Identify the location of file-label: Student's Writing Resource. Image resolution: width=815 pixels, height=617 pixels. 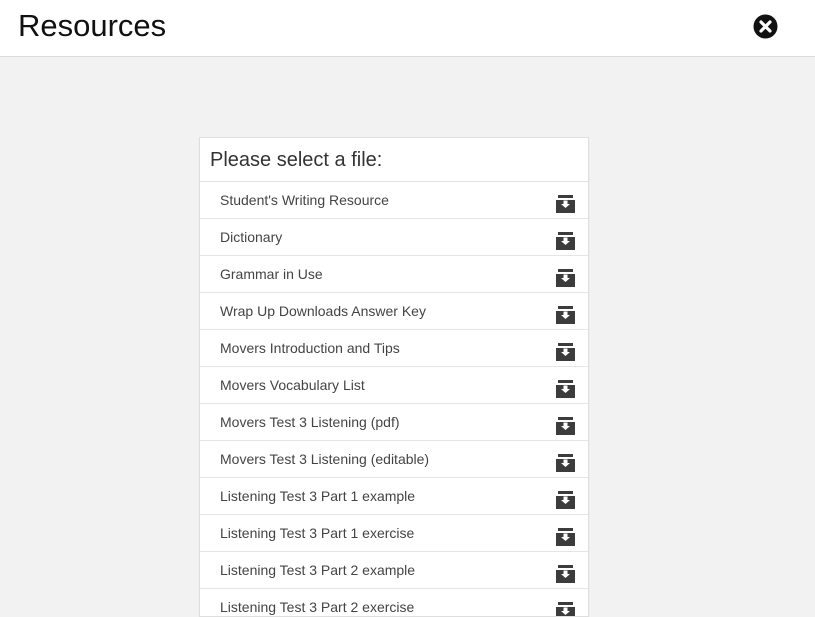
(304, 200).